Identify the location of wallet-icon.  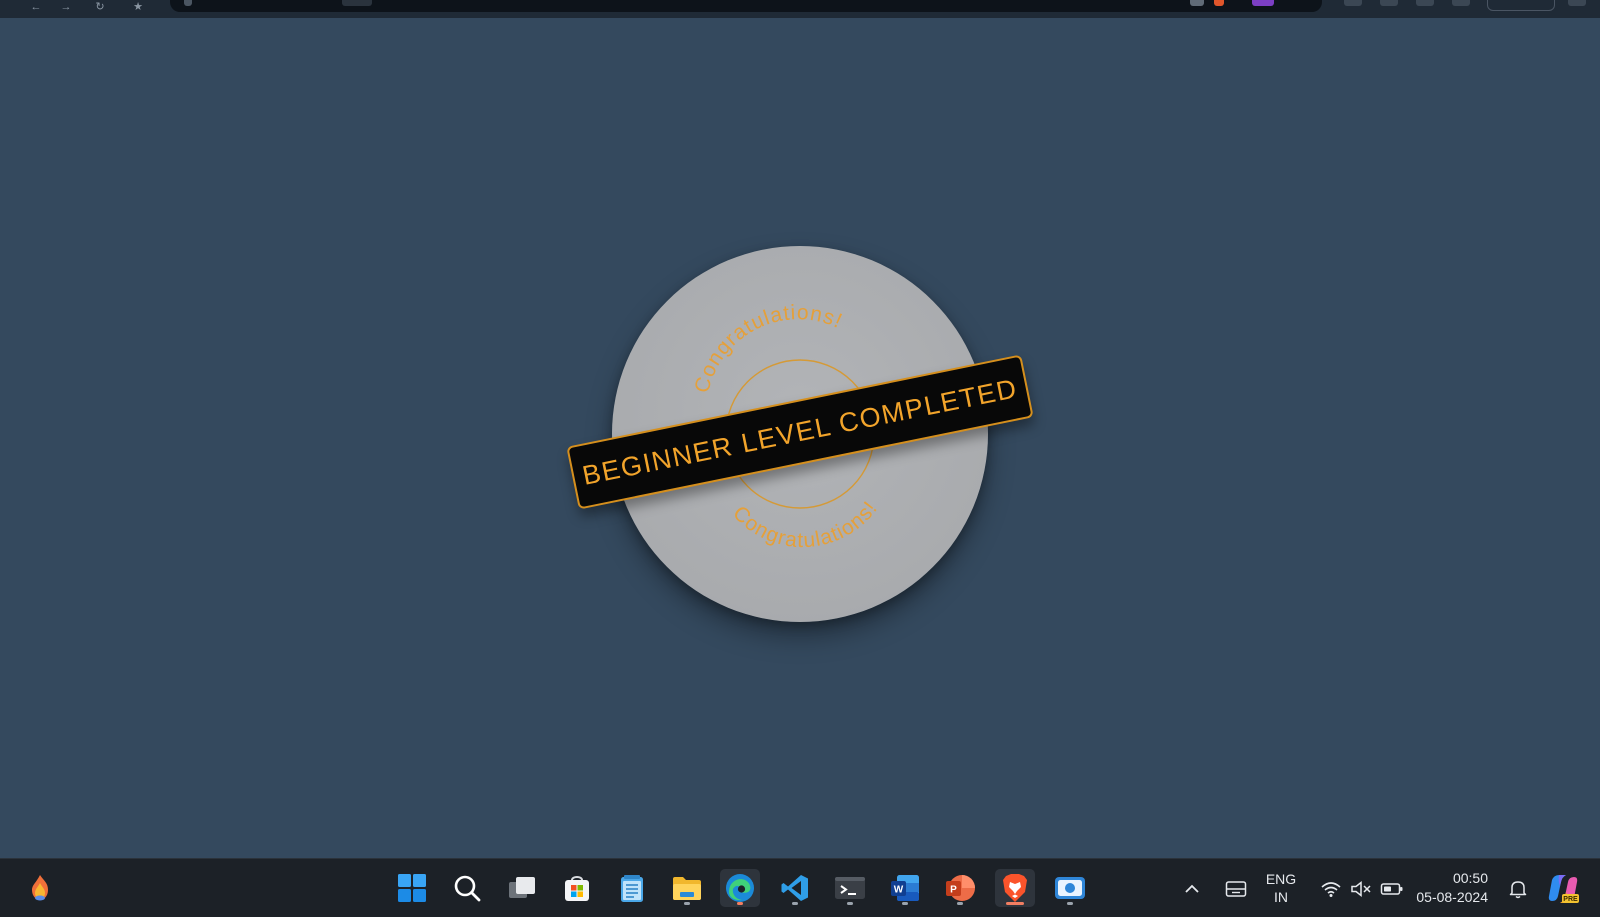
(1425, 3).